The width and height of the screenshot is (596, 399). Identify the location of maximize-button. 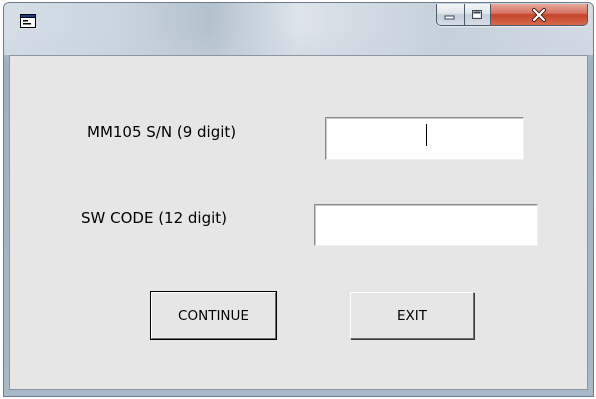
(478, 14).